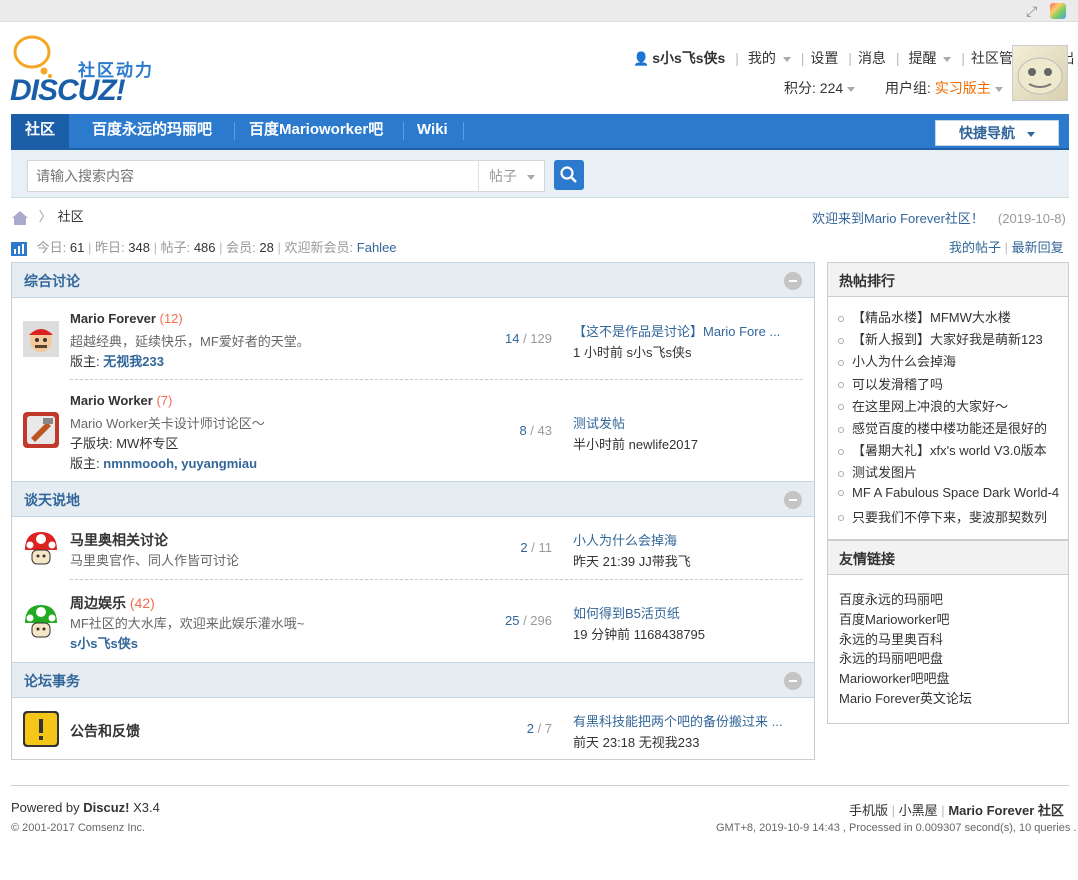 The width and height of the screenshot is (1078, 880). I want to click on forum-name: Mario Worker, so click(111, 400).